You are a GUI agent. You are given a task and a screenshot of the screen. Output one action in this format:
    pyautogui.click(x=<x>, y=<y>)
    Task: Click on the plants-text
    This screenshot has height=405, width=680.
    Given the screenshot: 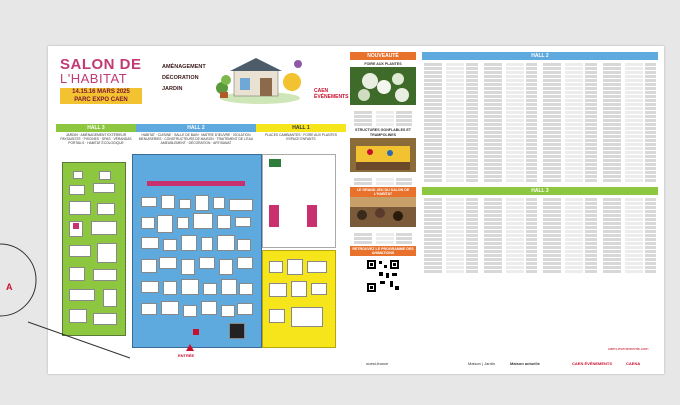 What is the action you would take?
    pyautogui.click(x=383, y=118)
    